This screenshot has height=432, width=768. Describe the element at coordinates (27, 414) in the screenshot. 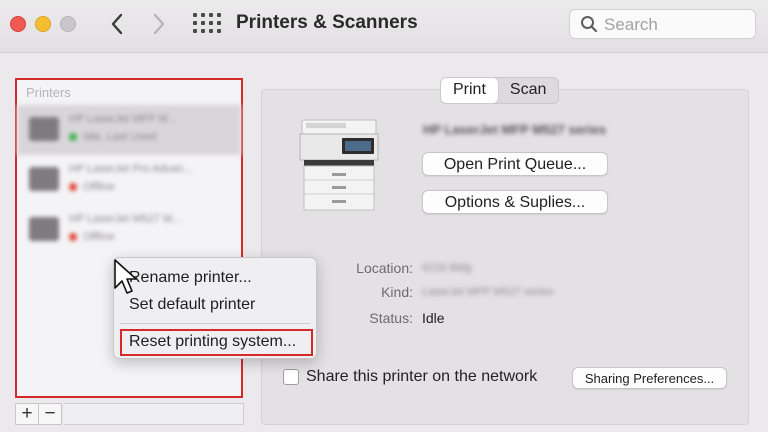

I see `add-printer-button: +` at that location.